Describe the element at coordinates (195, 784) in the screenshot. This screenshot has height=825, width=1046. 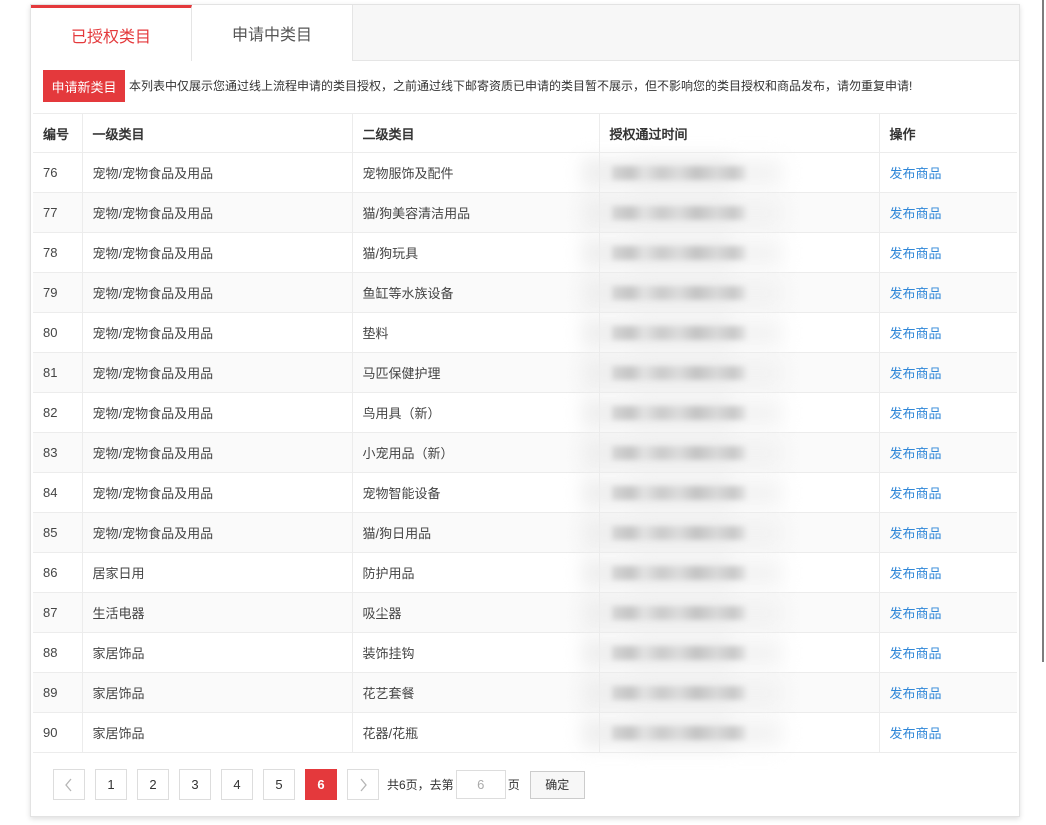
I see `page-button-3: 3` at that location.